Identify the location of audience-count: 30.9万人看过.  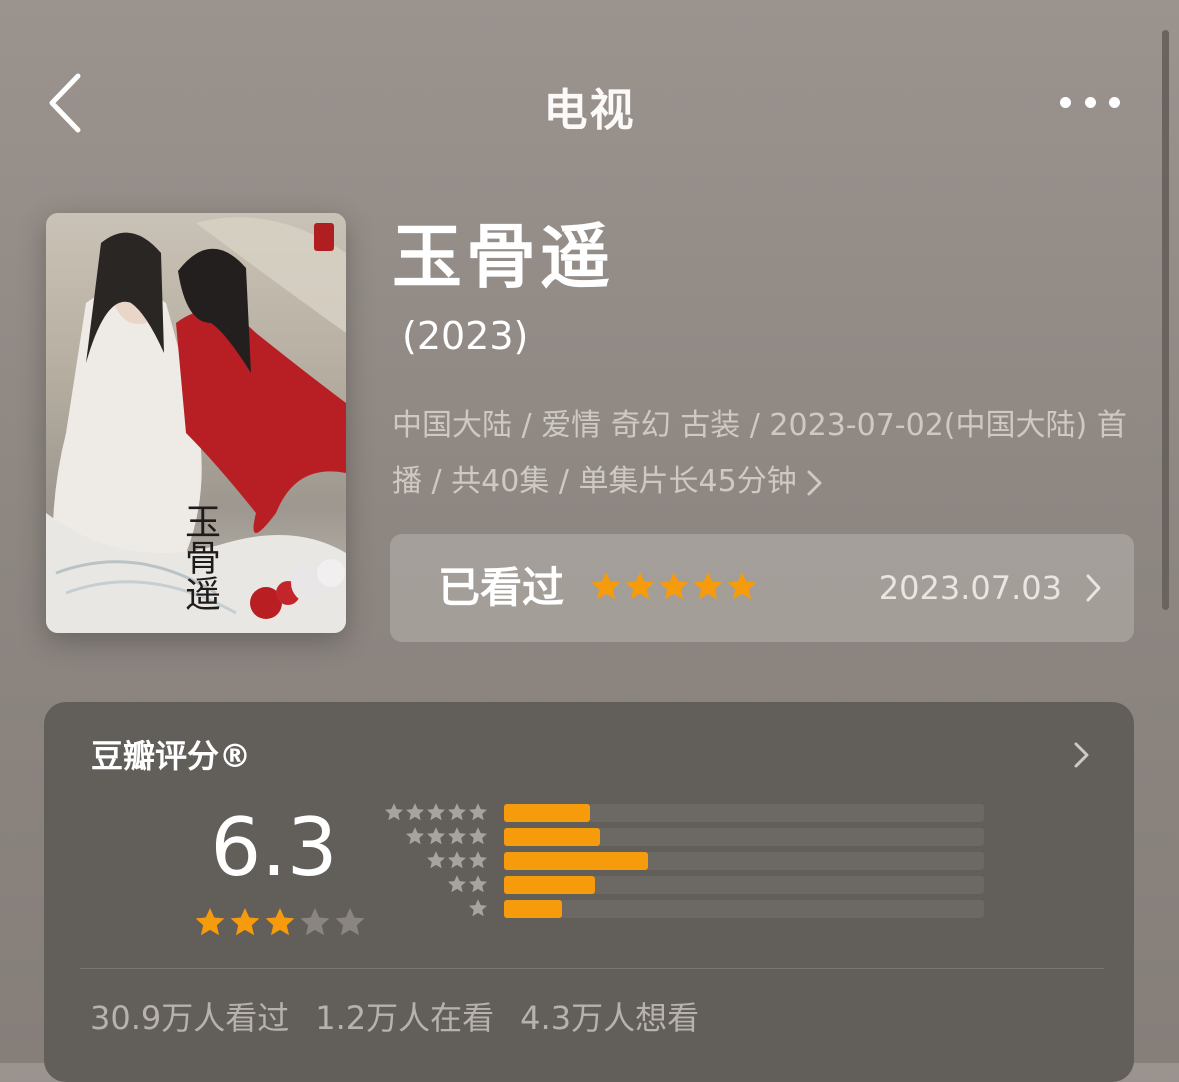
(189, 1018).